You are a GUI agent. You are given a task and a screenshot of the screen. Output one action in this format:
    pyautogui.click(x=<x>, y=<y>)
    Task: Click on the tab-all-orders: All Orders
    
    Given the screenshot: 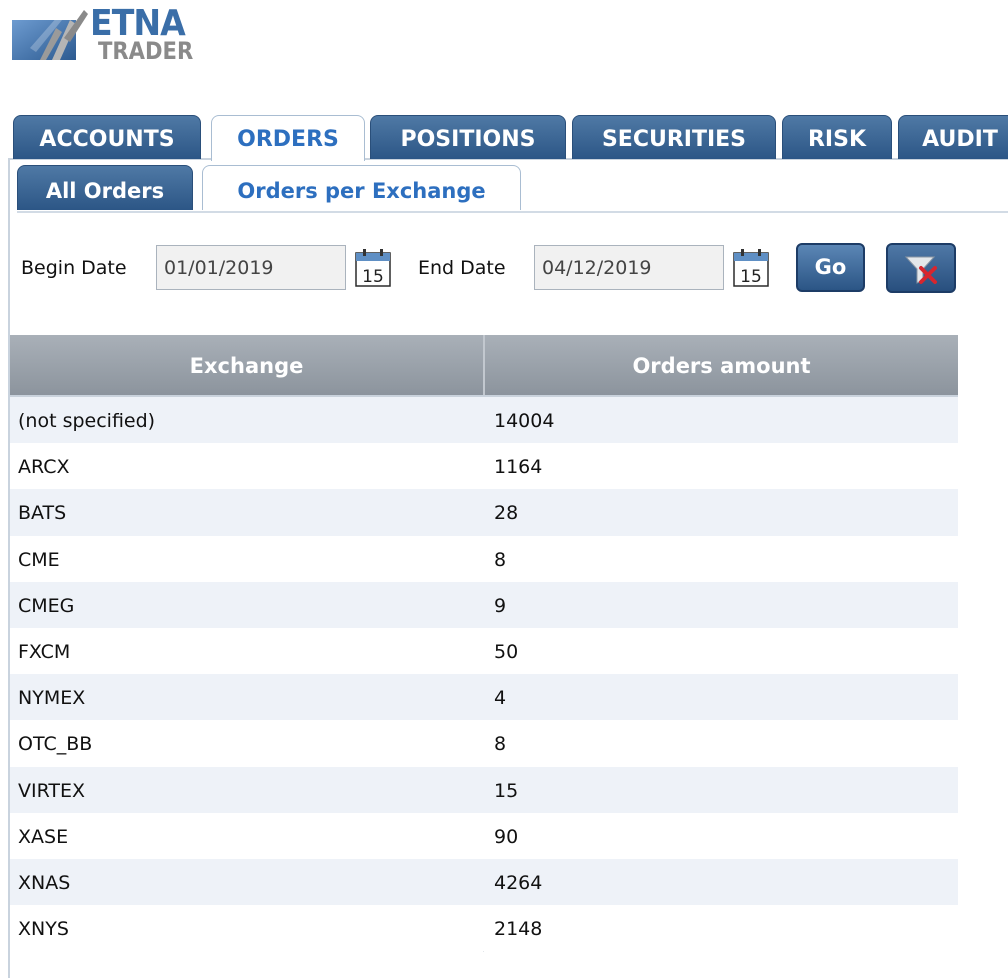 What is the action you would take?
    pyautogui.click(x=105, y=187)
    